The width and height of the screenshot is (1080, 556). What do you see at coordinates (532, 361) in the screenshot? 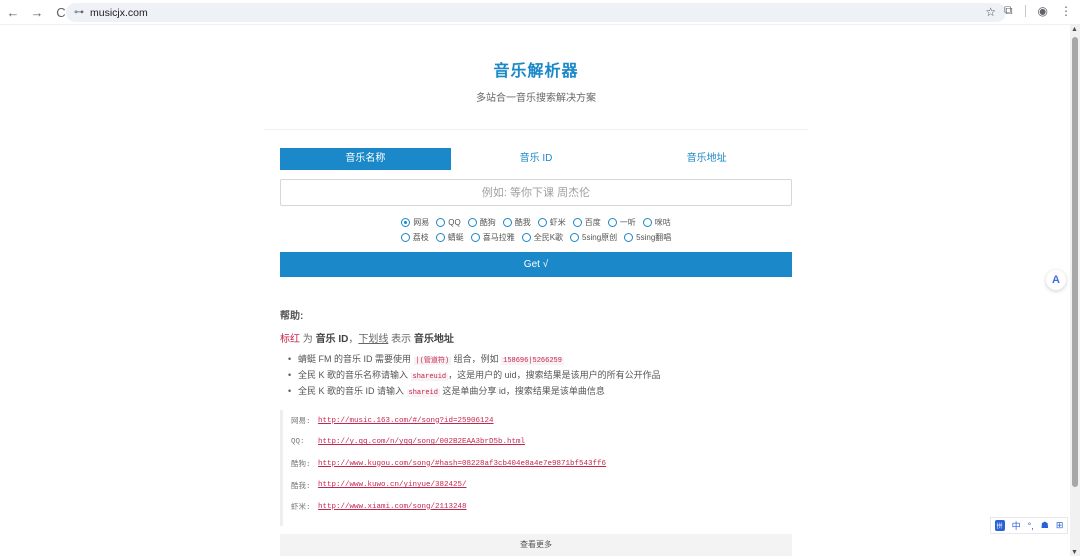
I see `help-code: 158696|5266259` at bounding box center [532, 361].